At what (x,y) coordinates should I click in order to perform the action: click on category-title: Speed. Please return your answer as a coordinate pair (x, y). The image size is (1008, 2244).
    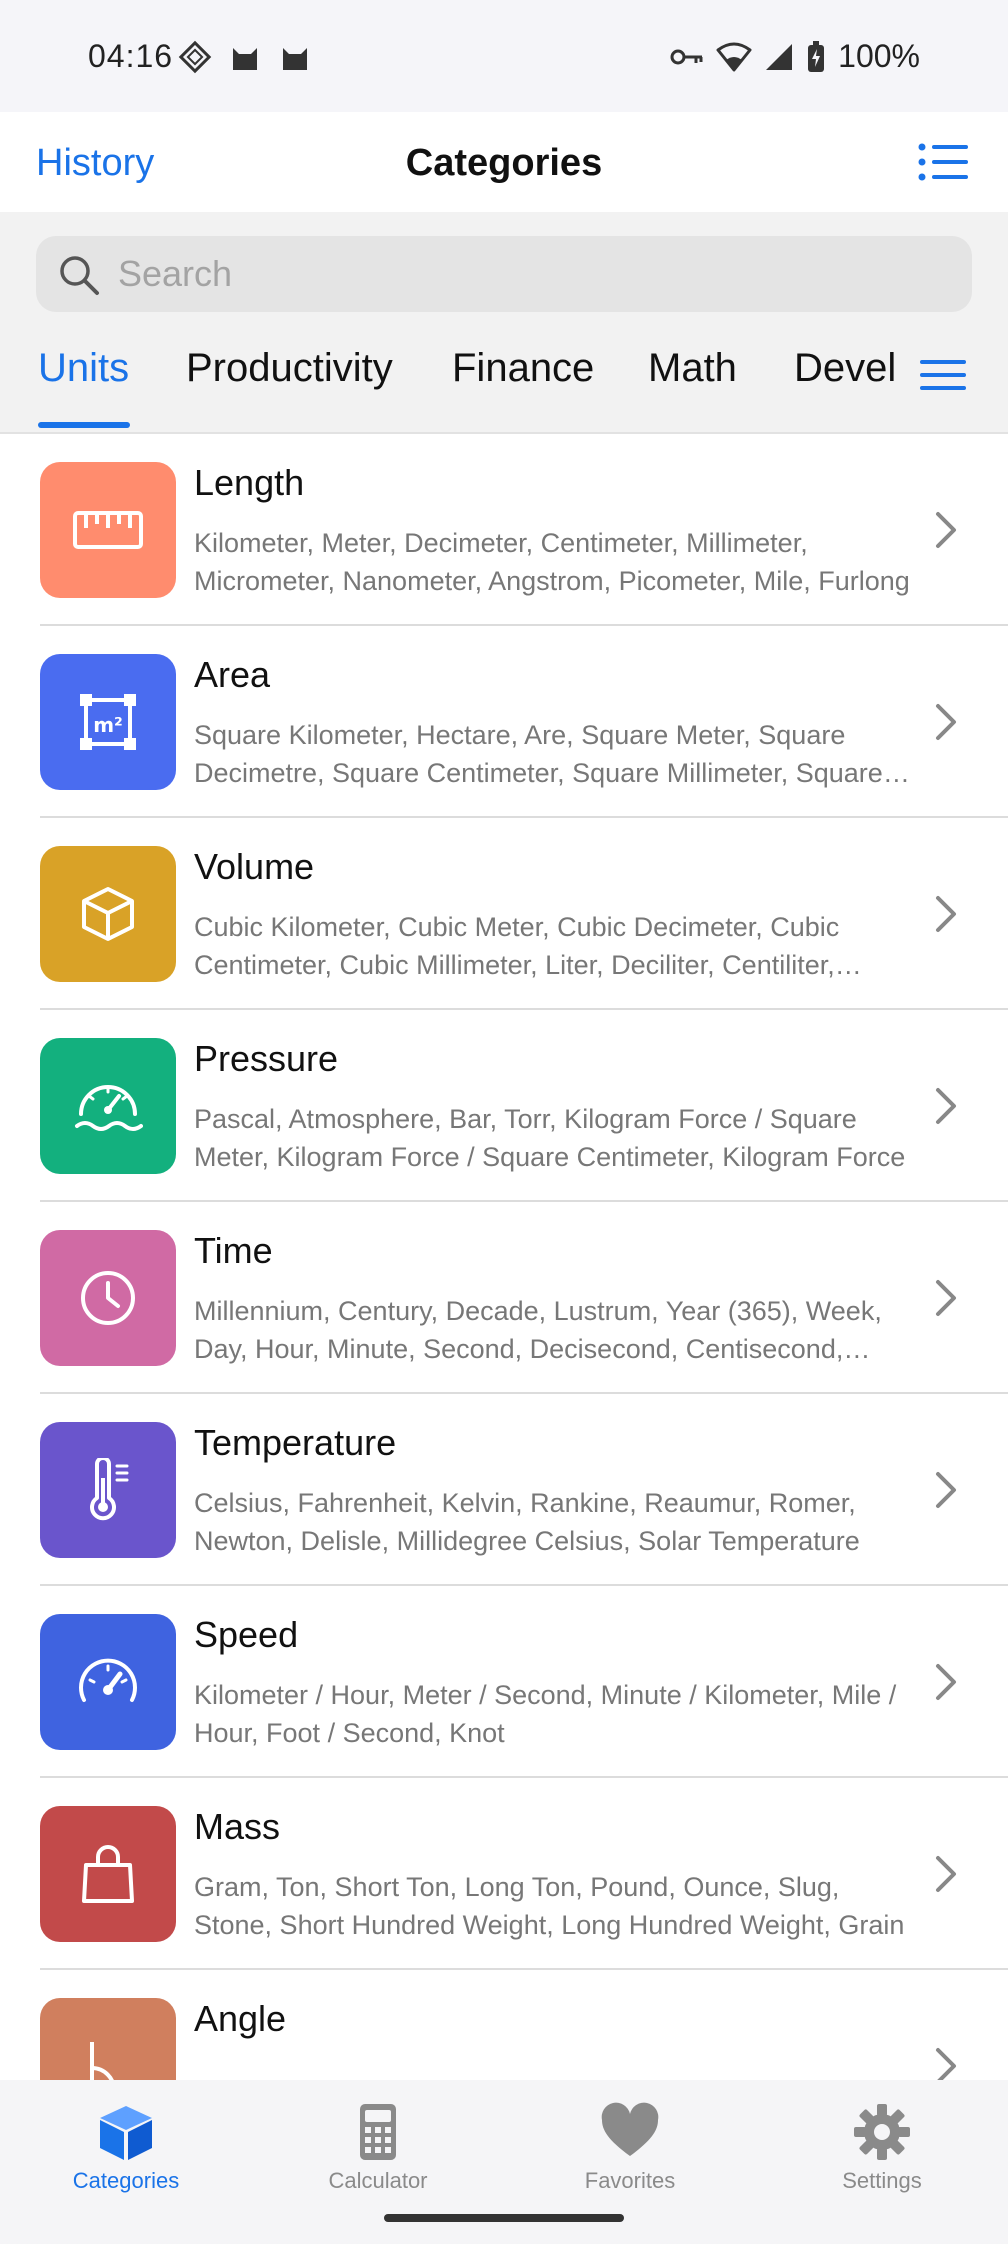
    Looking at the image, I should click on (246, 1634).